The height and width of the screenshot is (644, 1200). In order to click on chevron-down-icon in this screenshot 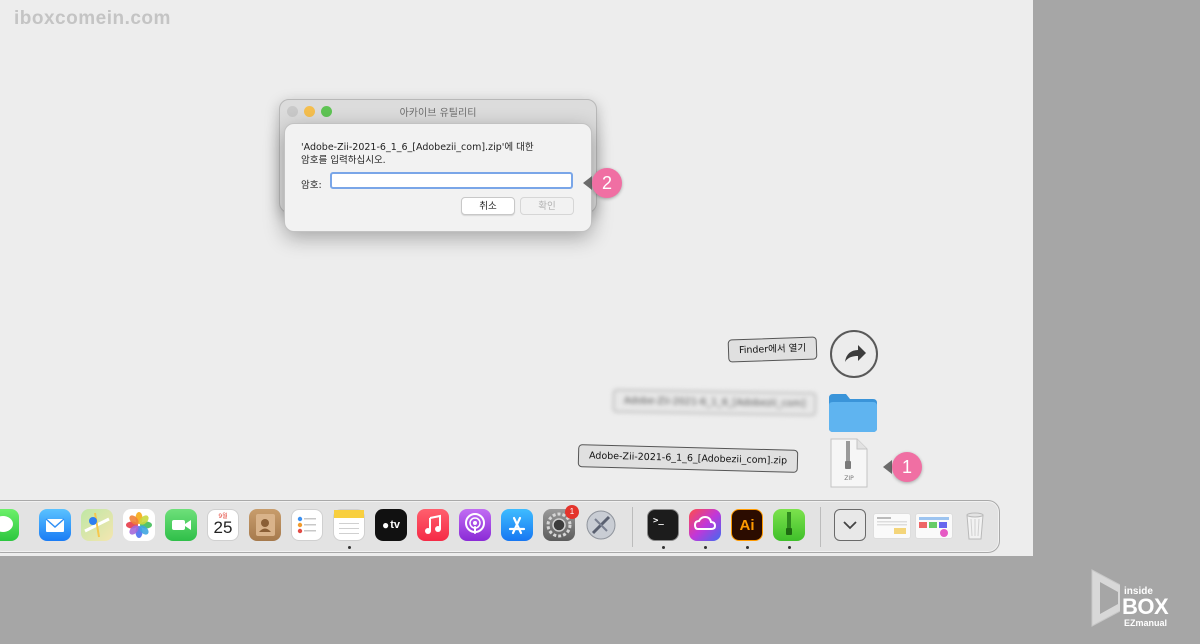, I will do `click(850, 525)`.